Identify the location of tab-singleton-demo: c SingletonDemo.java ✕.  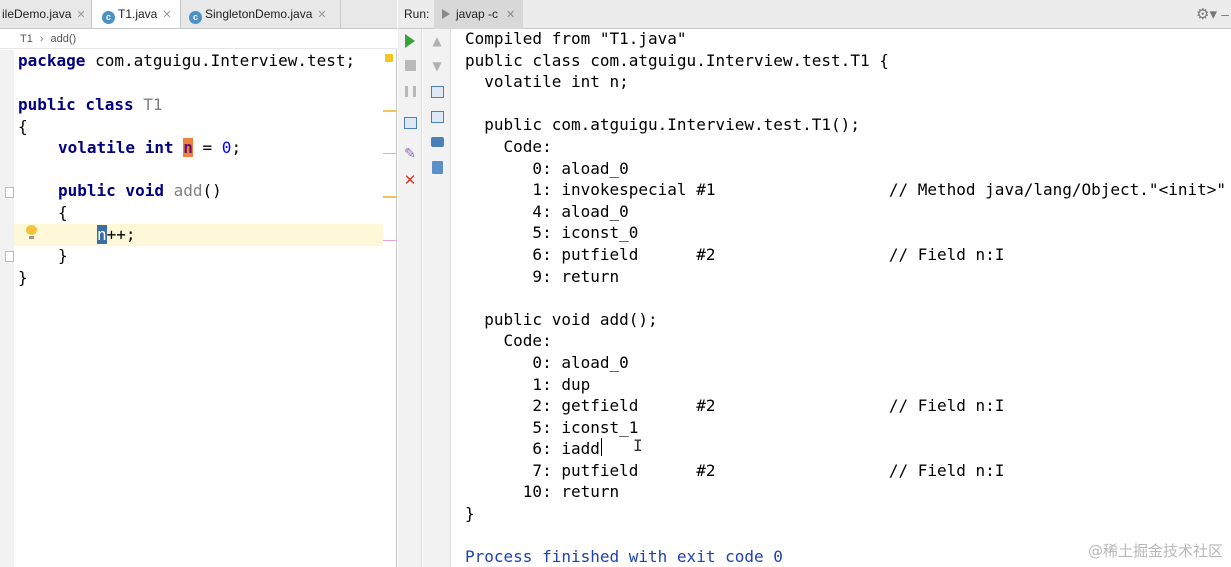
(261, 14).